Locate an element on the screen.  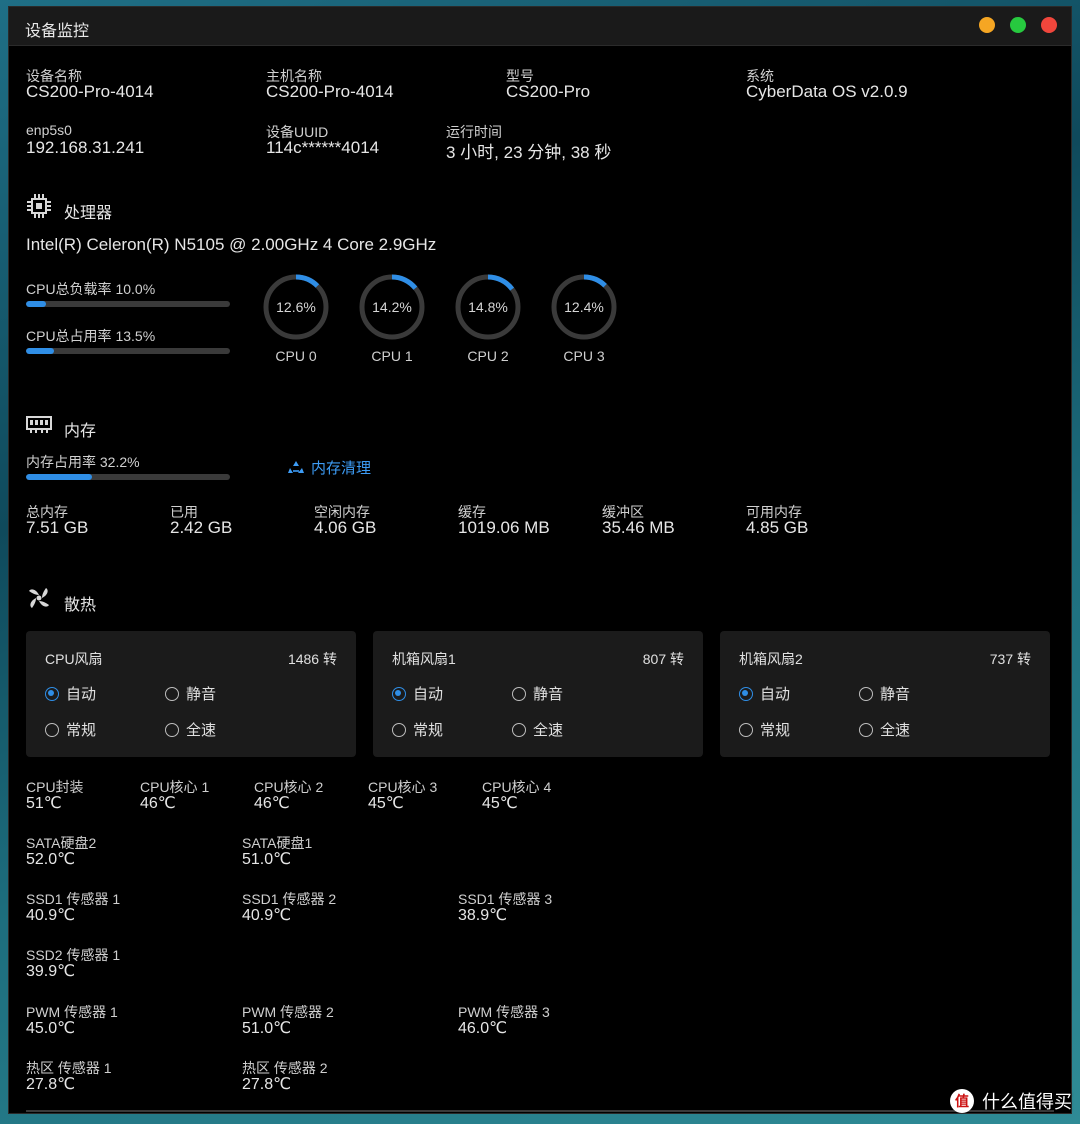
temp-value: 38.9℃ is located at coordinates (483, 915).